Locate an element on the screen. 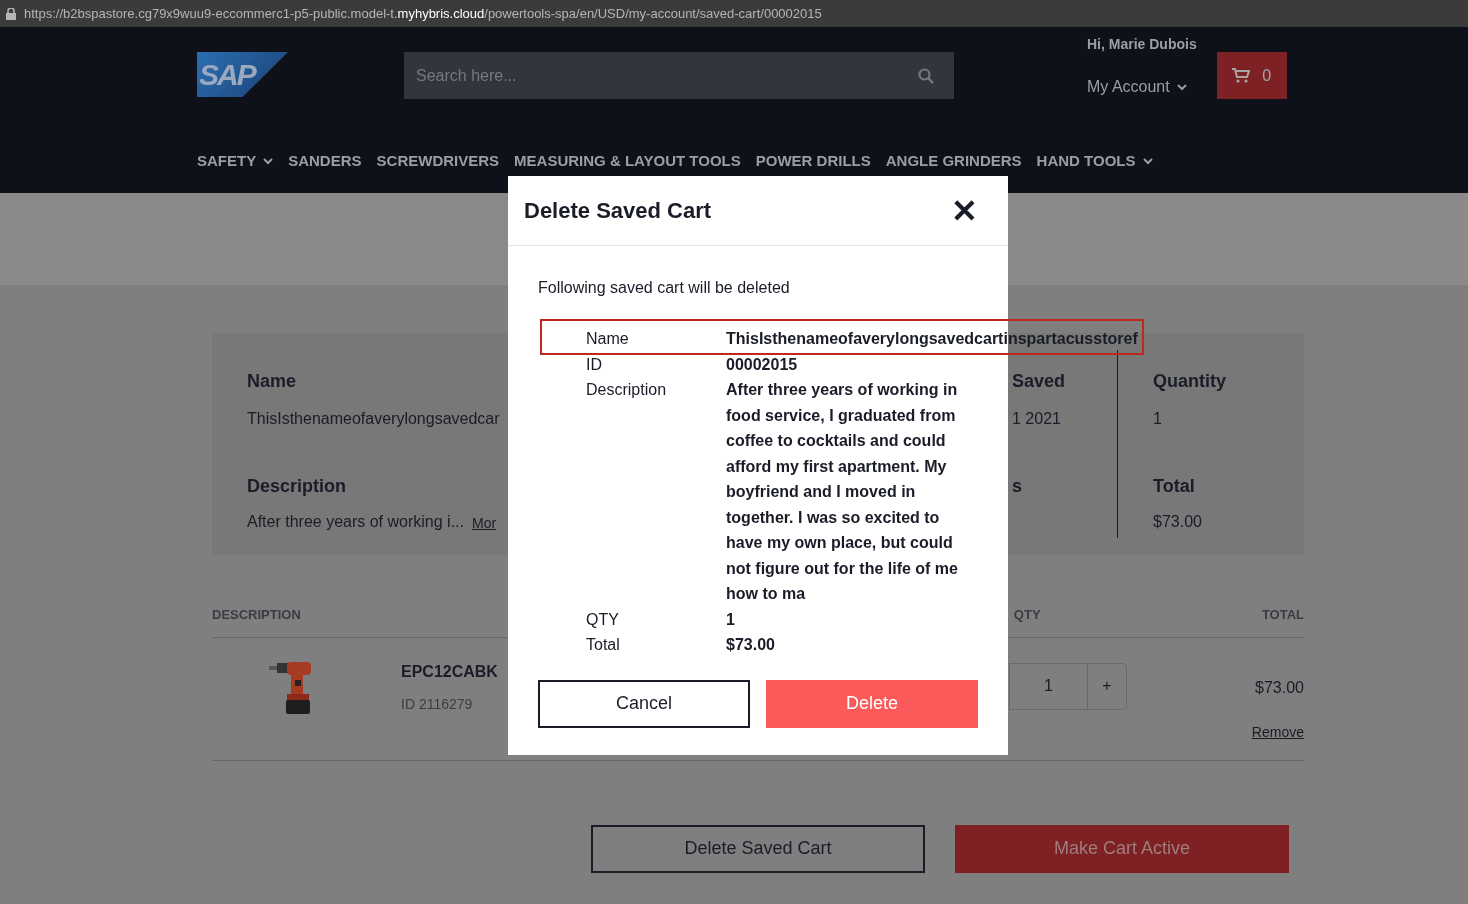 The width and height of the screenshot is (1468, 904). nav-item: SAFETY is located at coordinates (235, 161).